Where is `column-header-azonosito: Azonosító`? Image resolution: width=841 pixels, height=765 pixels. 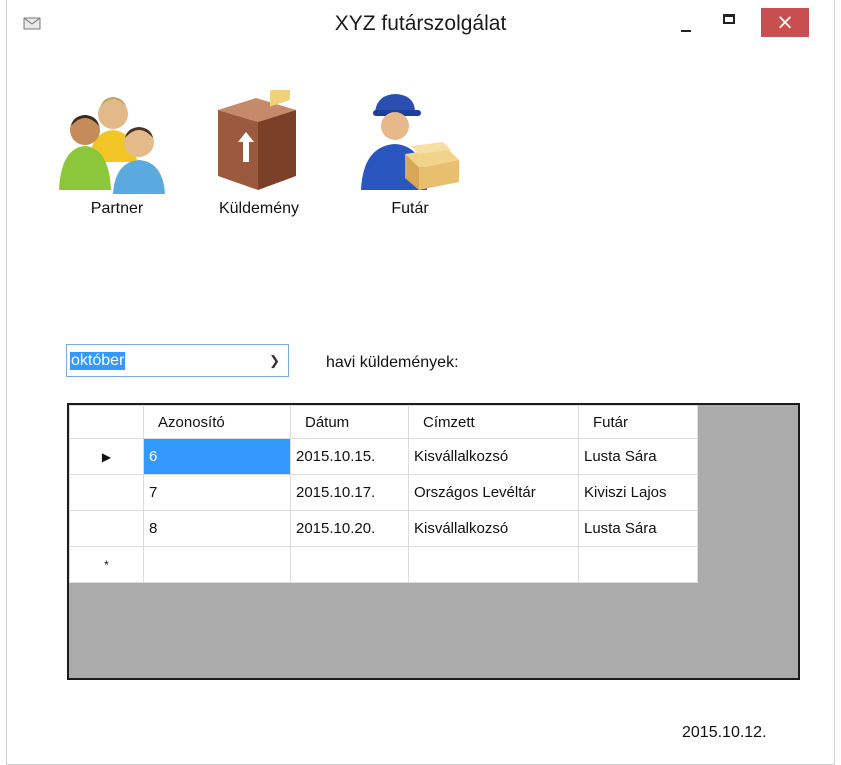 column-header-azonosito: Azonosító is located at coordinates (217, 422).